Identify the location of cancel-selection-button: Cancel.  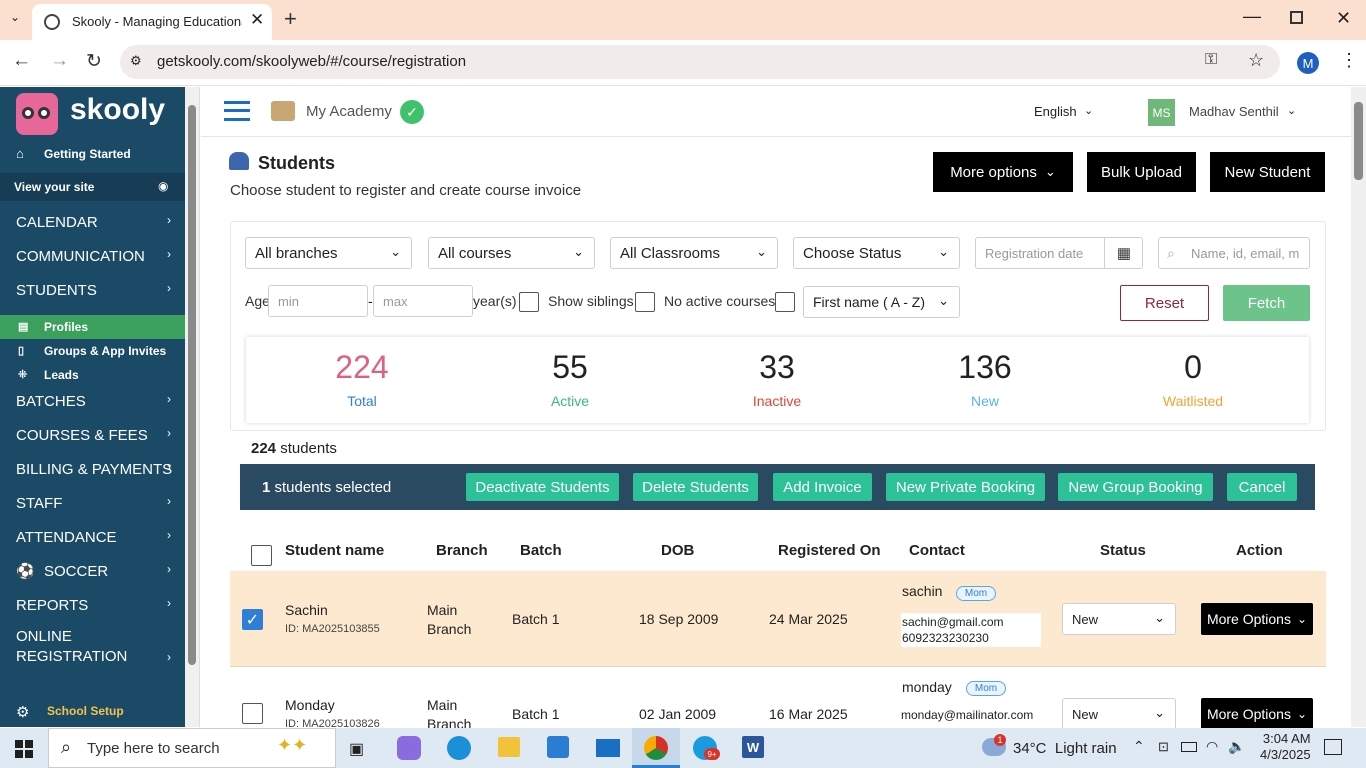
(1262, 487).